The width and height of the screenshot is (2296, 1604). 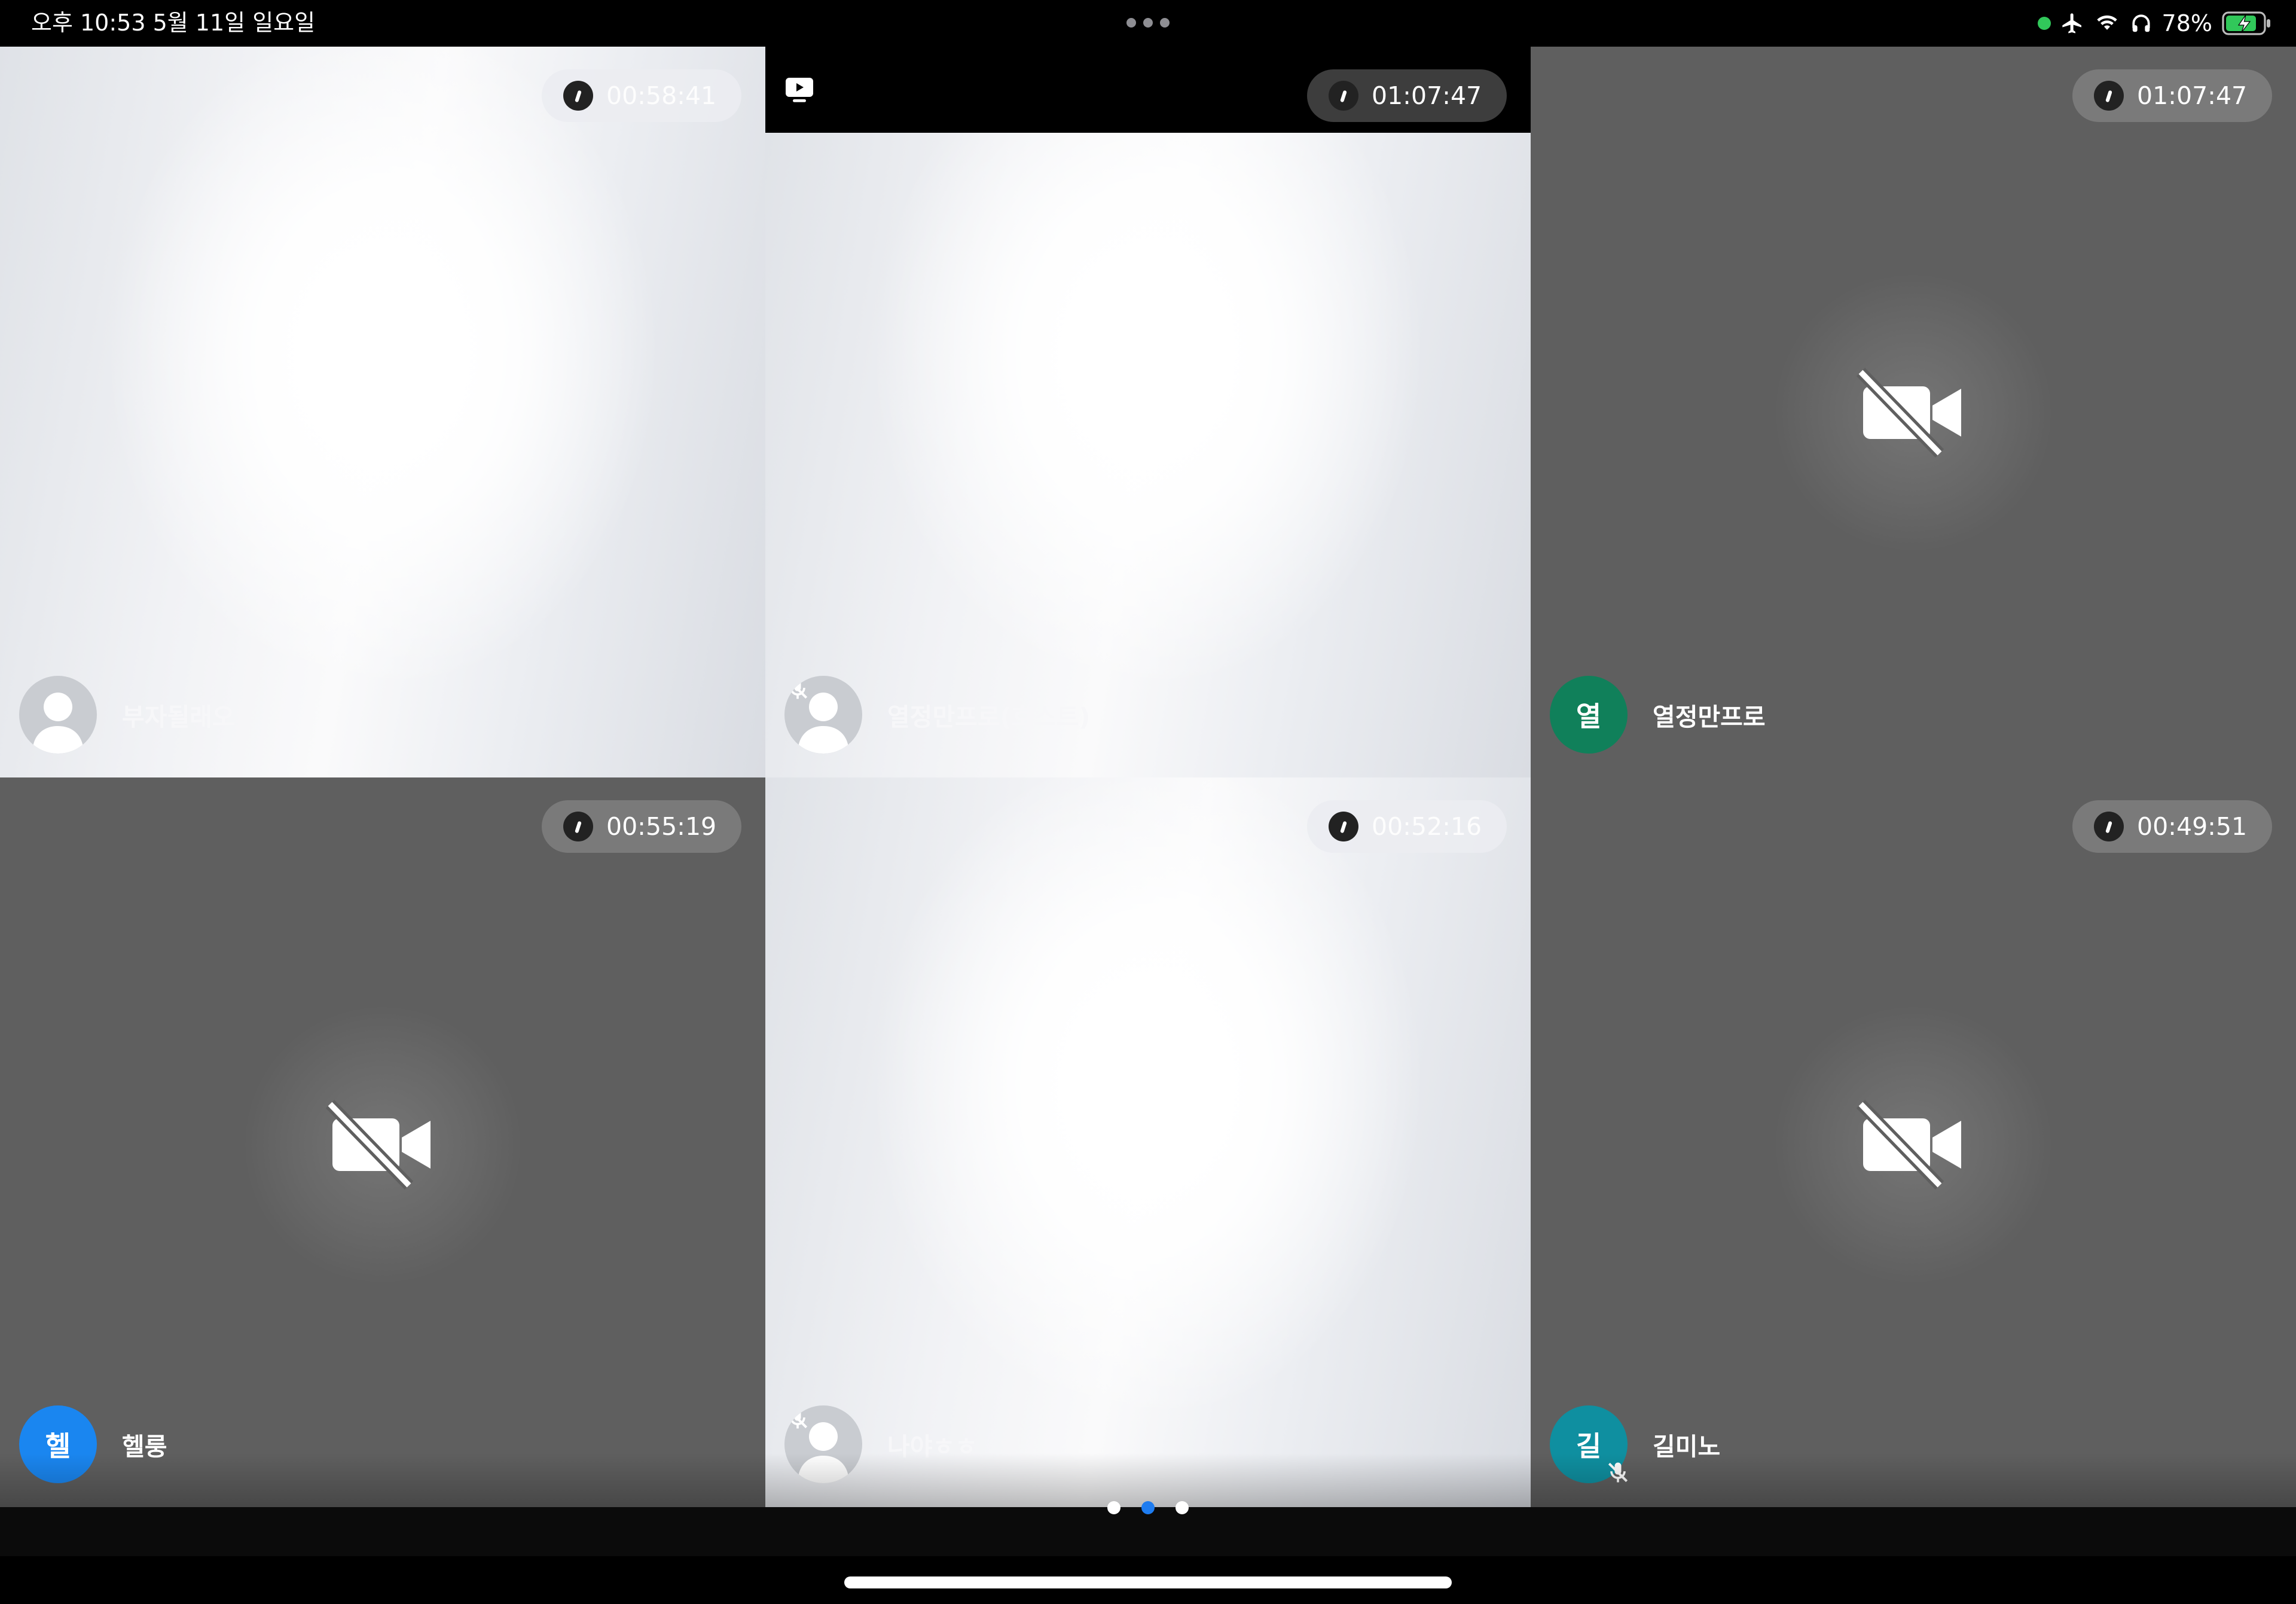 I want to click on multitasking-dots-icon, so click(x=1148, y=24).